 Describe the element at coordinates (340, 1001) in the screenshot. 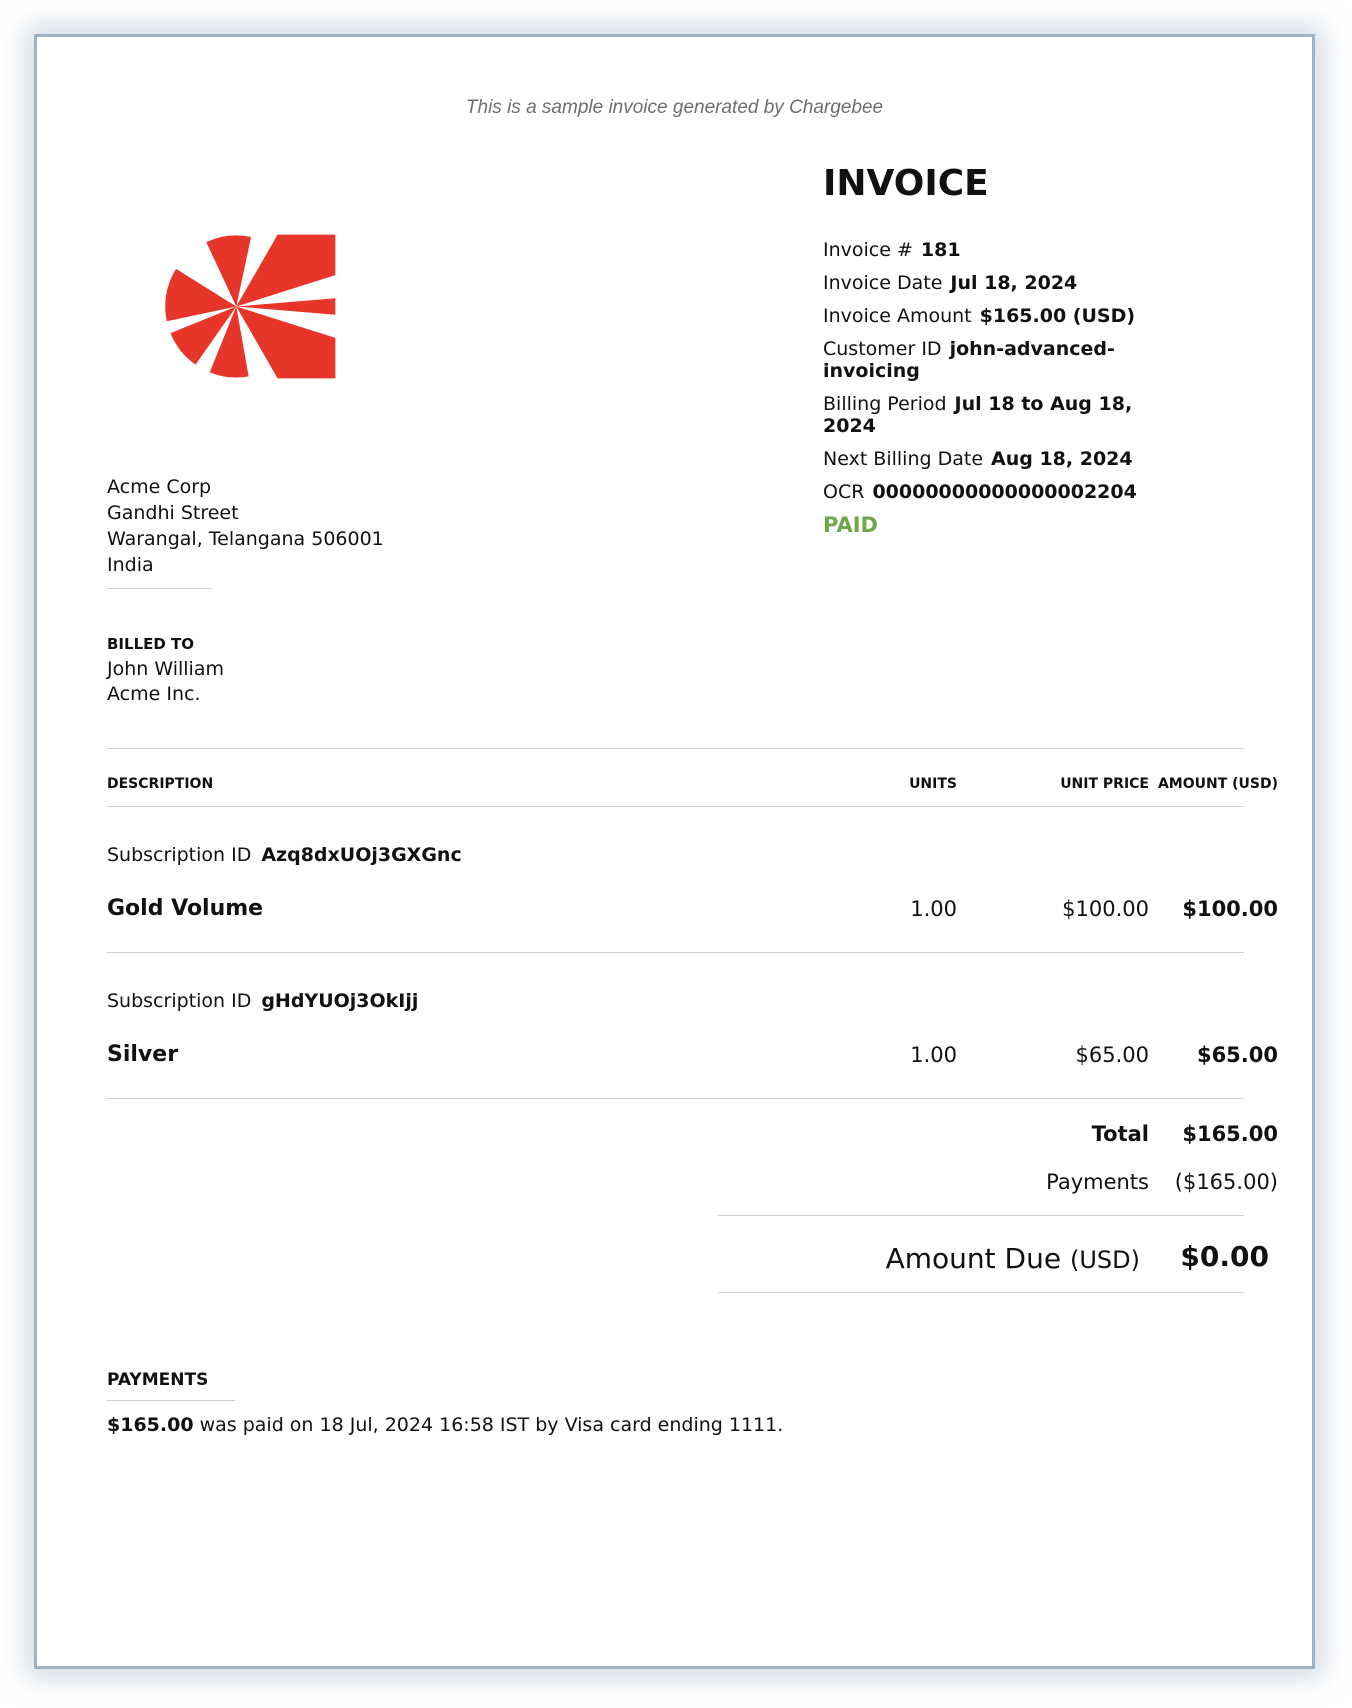

I see `subscription-id: gHdYUOj3OkIjj` at that location.